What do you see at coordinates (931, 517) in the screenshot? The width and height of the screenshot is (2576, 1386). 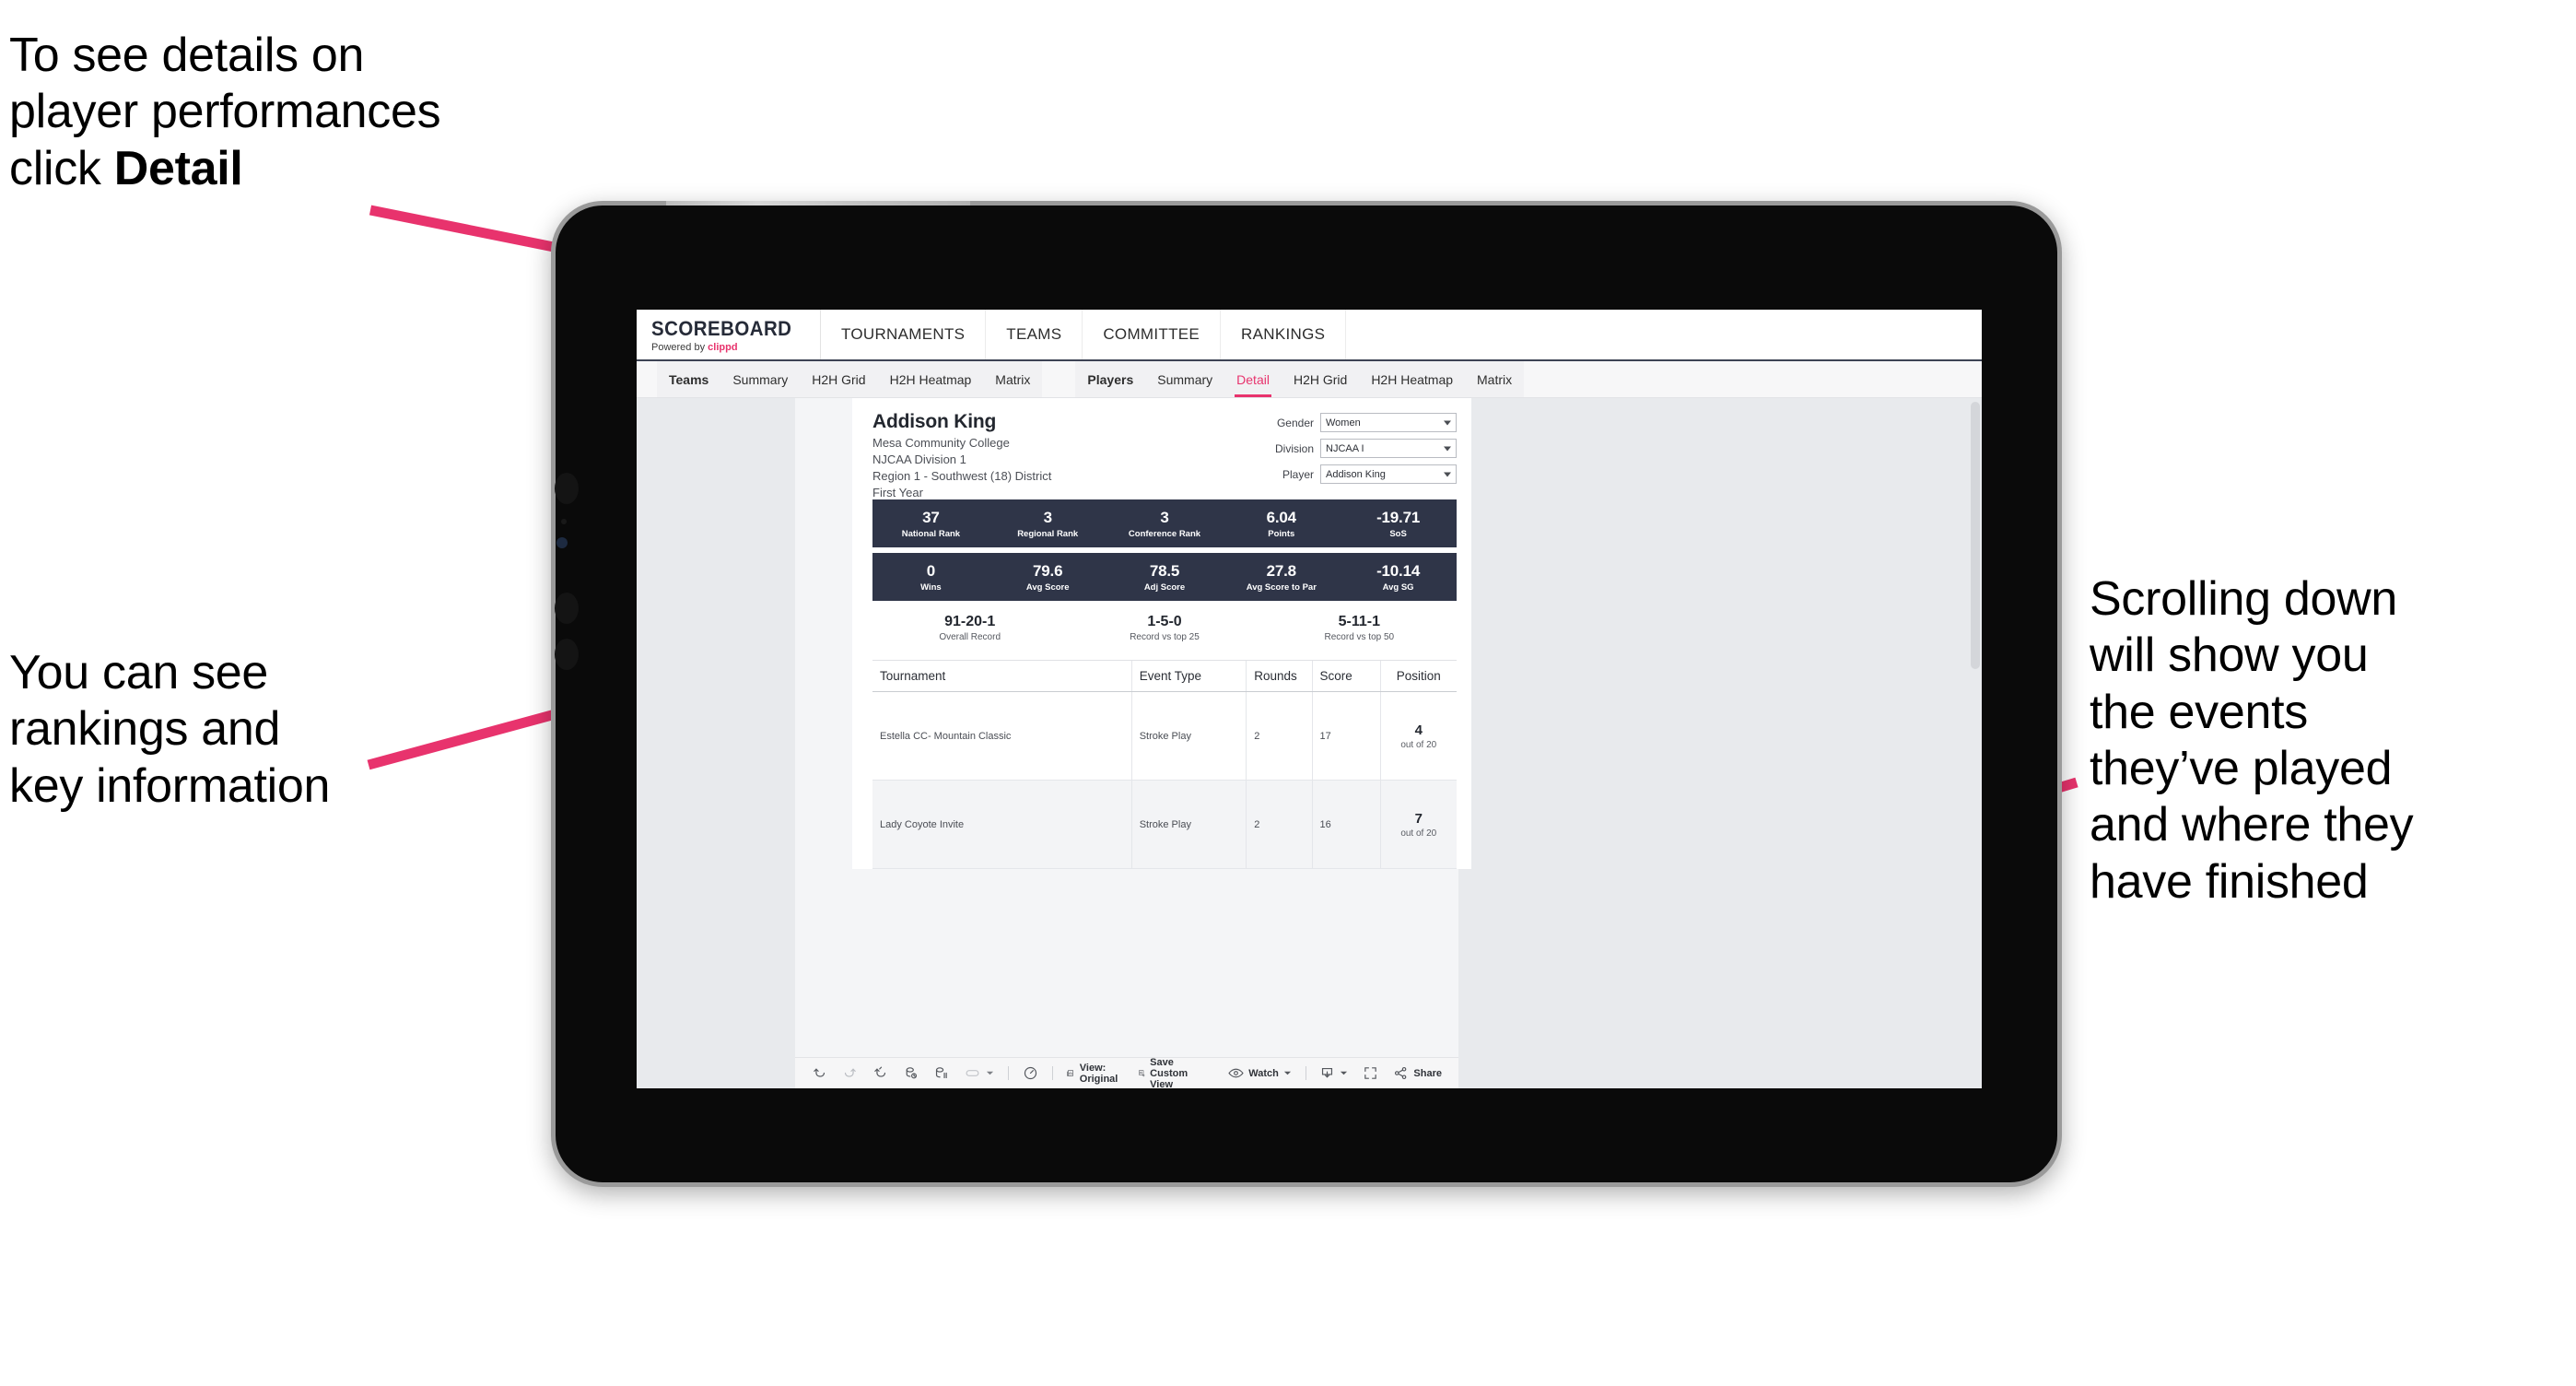 I see `stat-value: 37` at bounding box center [931, 517].